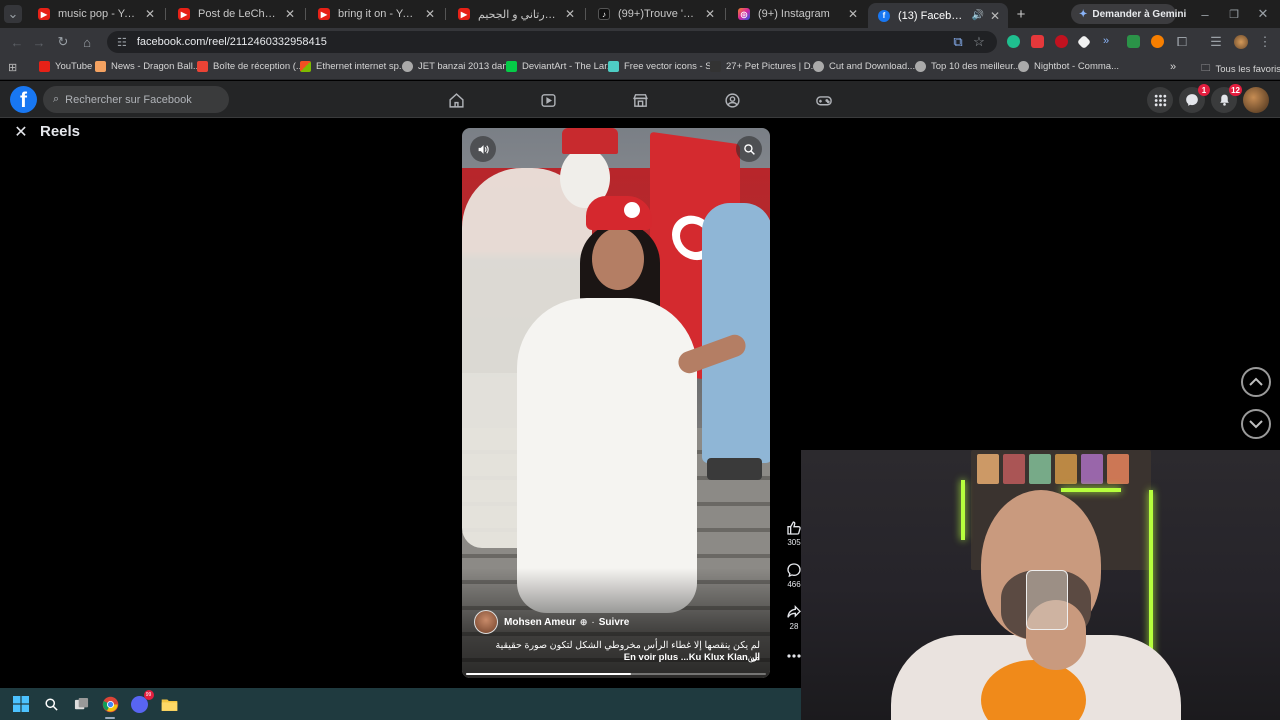 This screenshot has height=720, width=1280. What do you see at coordinates (1194, 98) in the screenshot?
I see `messenger-button: 1` at bounding box center [1194, 98].